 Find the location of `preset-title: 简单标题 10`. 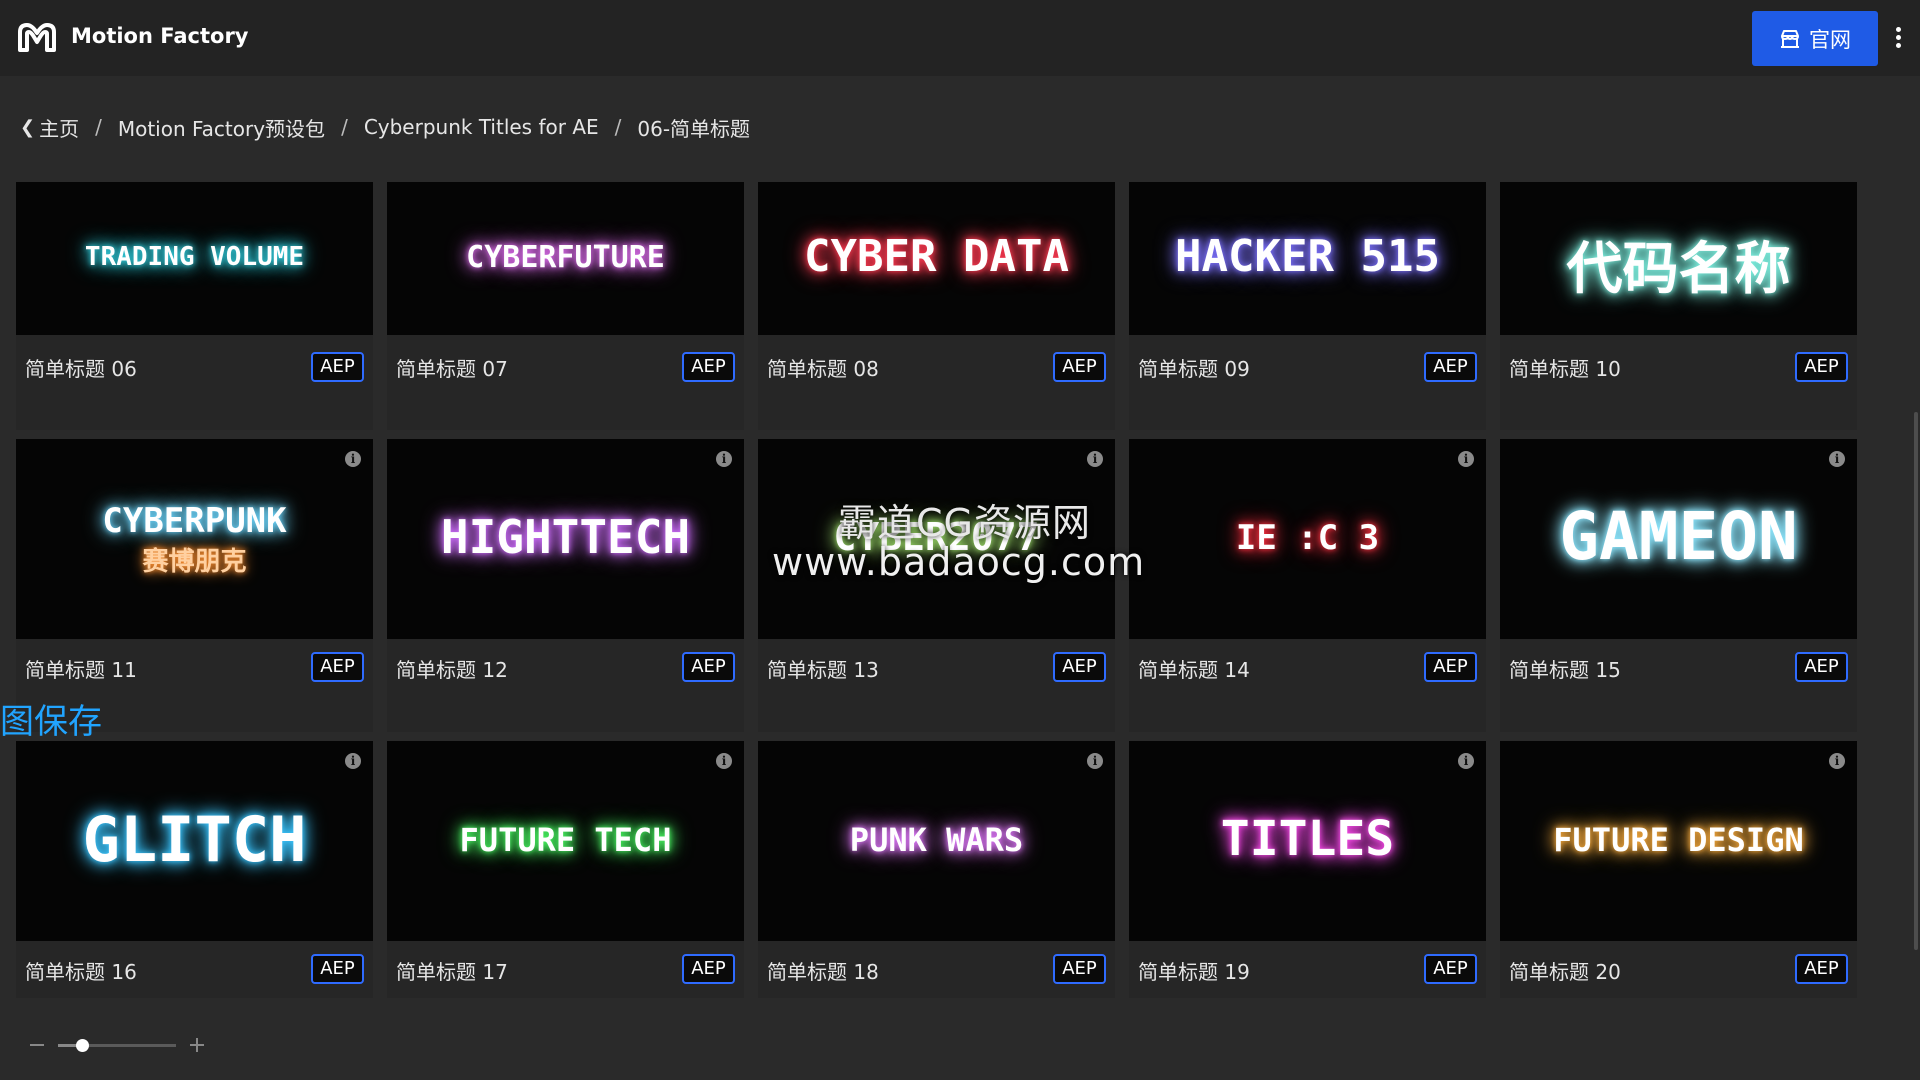

preset-title: 简单标题 10 is located at coordinates (1565, 369).